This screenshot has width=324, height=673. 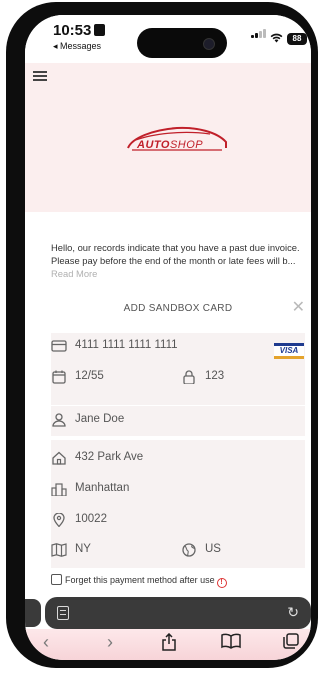 What do you see at coordinates (215, 376) in the screenshot?
I see `cvv-value: 123` at bounding box center [215, 376].